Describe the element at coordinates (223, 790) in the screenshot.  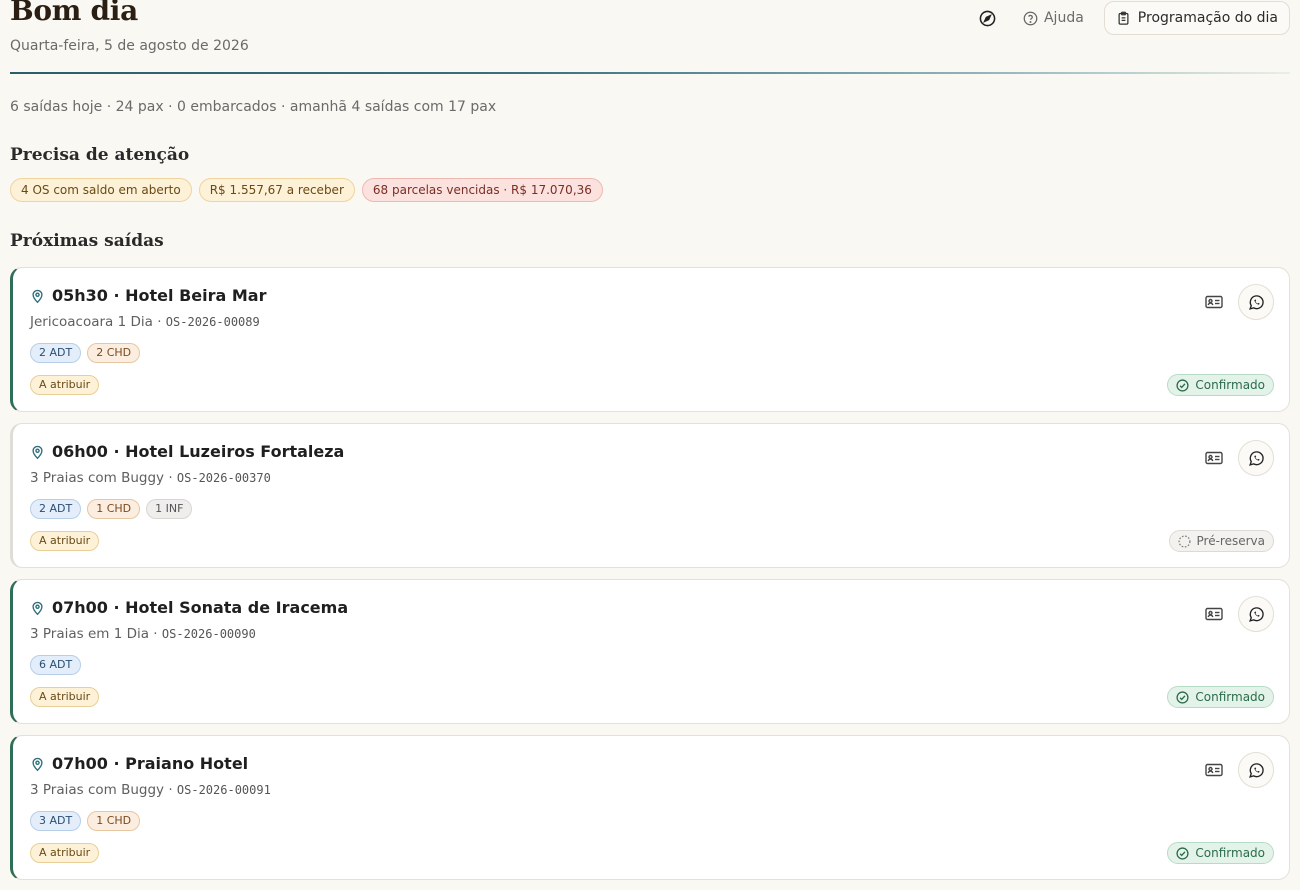
I see `order-code: OS-2026-00091` at that location.